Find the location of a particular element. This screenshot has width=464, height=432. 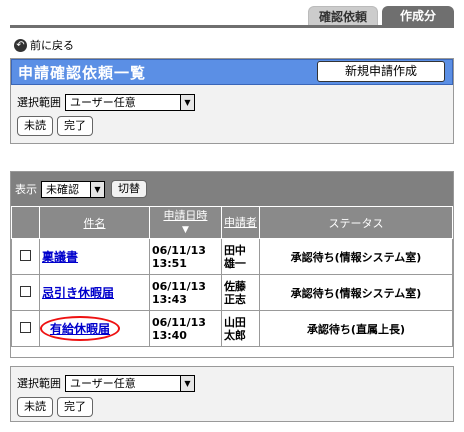

row-name-link: 有給休暇届 is located at coordinates (79, 329).